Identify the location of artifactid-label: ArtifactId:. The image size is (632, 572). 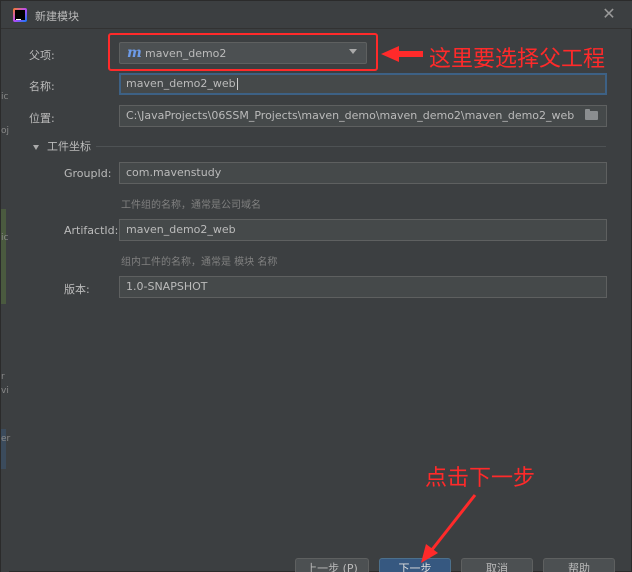
(91, 230).